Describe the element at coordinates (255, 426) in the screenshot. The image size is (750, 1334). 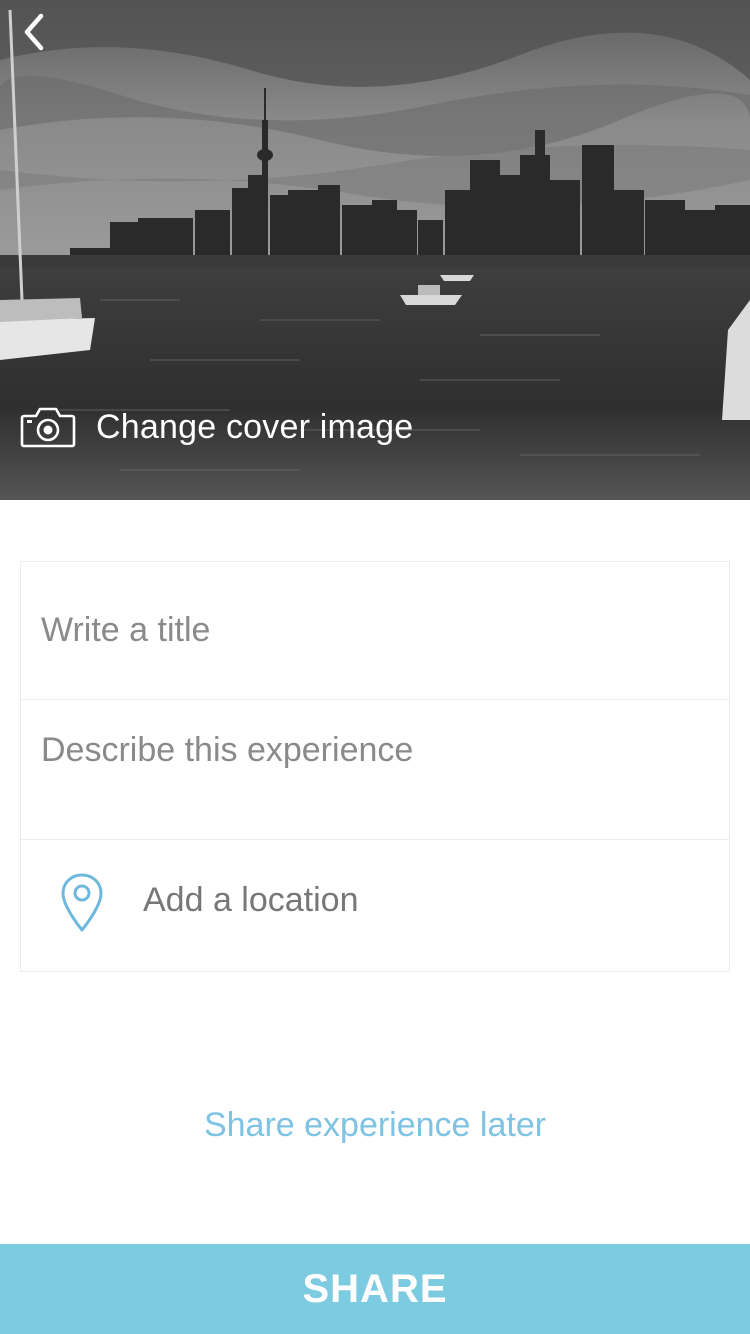
I see `change-cover-label: Change cover image` at that location.